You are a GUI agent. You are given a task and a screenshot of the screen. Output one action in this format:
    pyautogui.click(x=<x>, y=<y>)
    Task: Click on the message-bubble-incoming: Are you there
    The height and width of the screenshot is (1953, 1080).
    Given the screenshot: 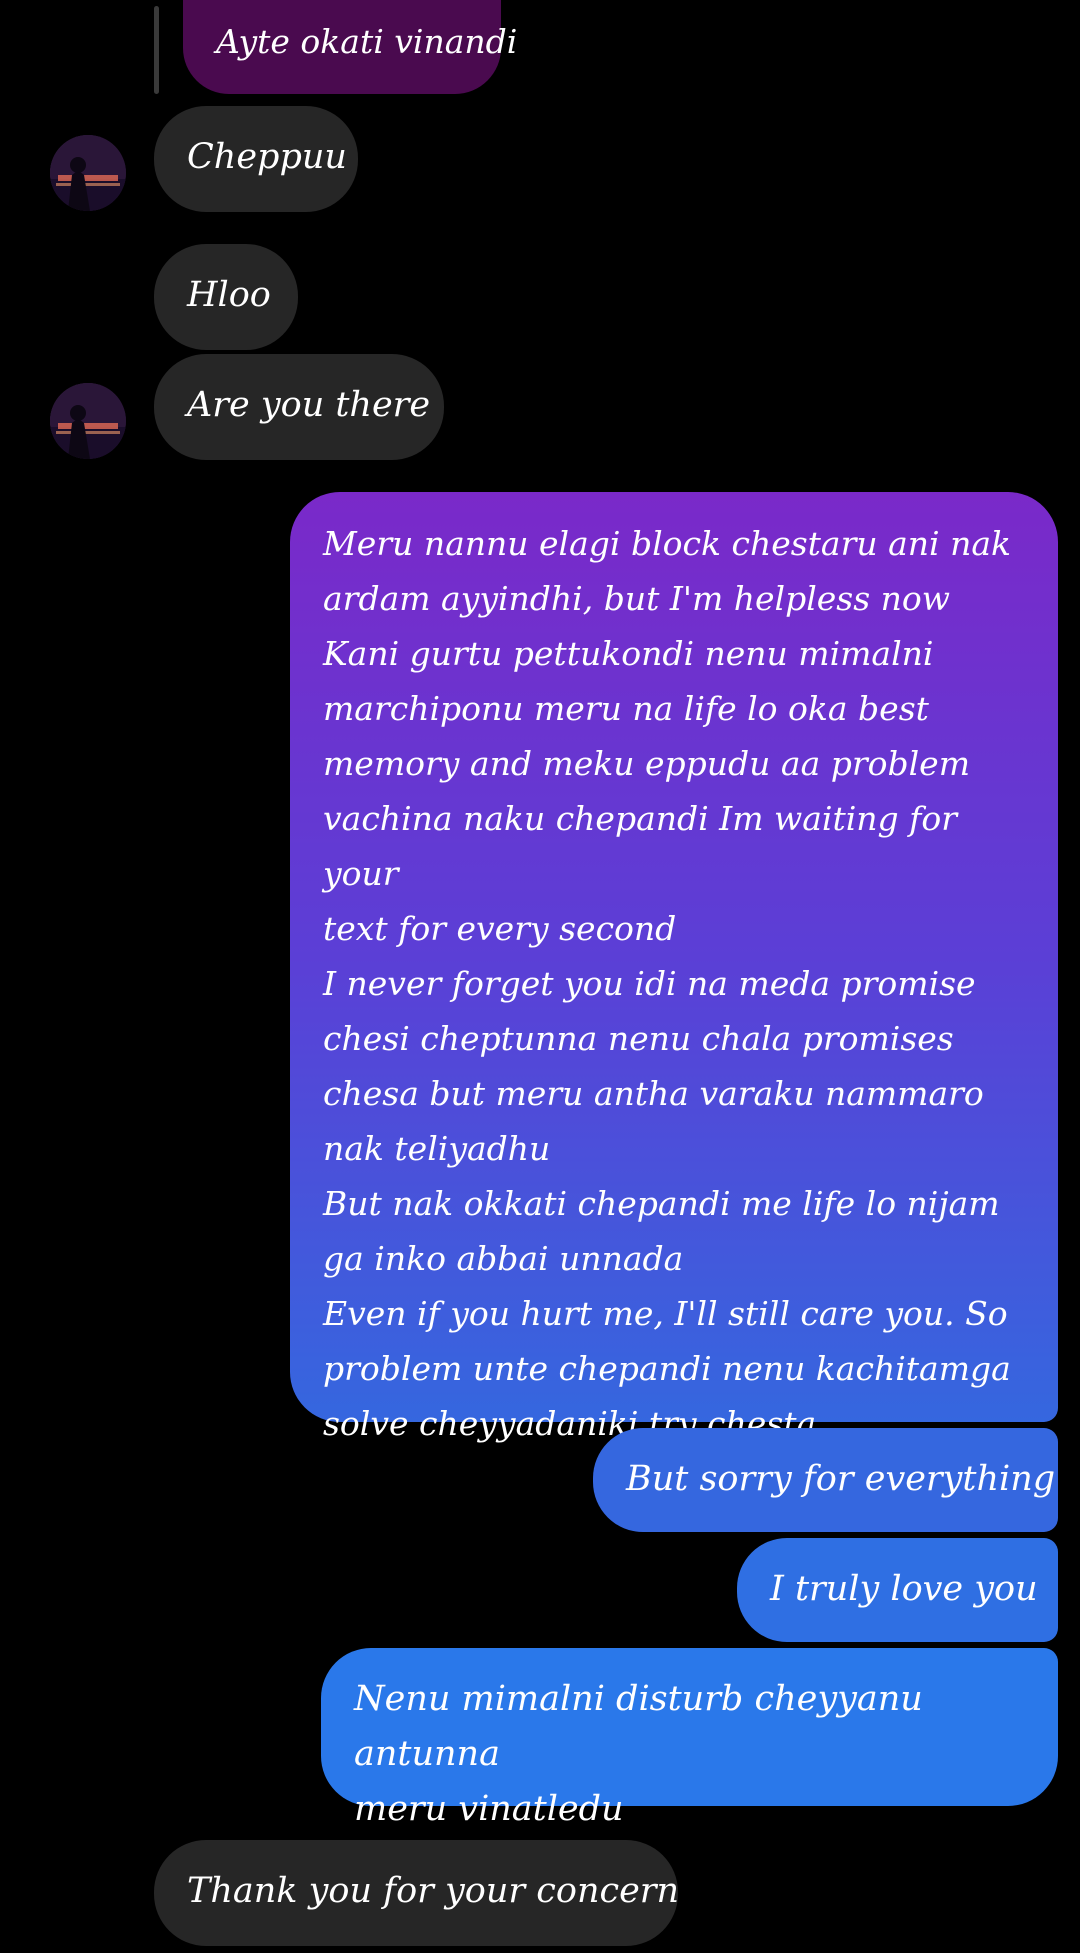 What is the action you would take?
    pyautogui.click(x=299, y=407)
    